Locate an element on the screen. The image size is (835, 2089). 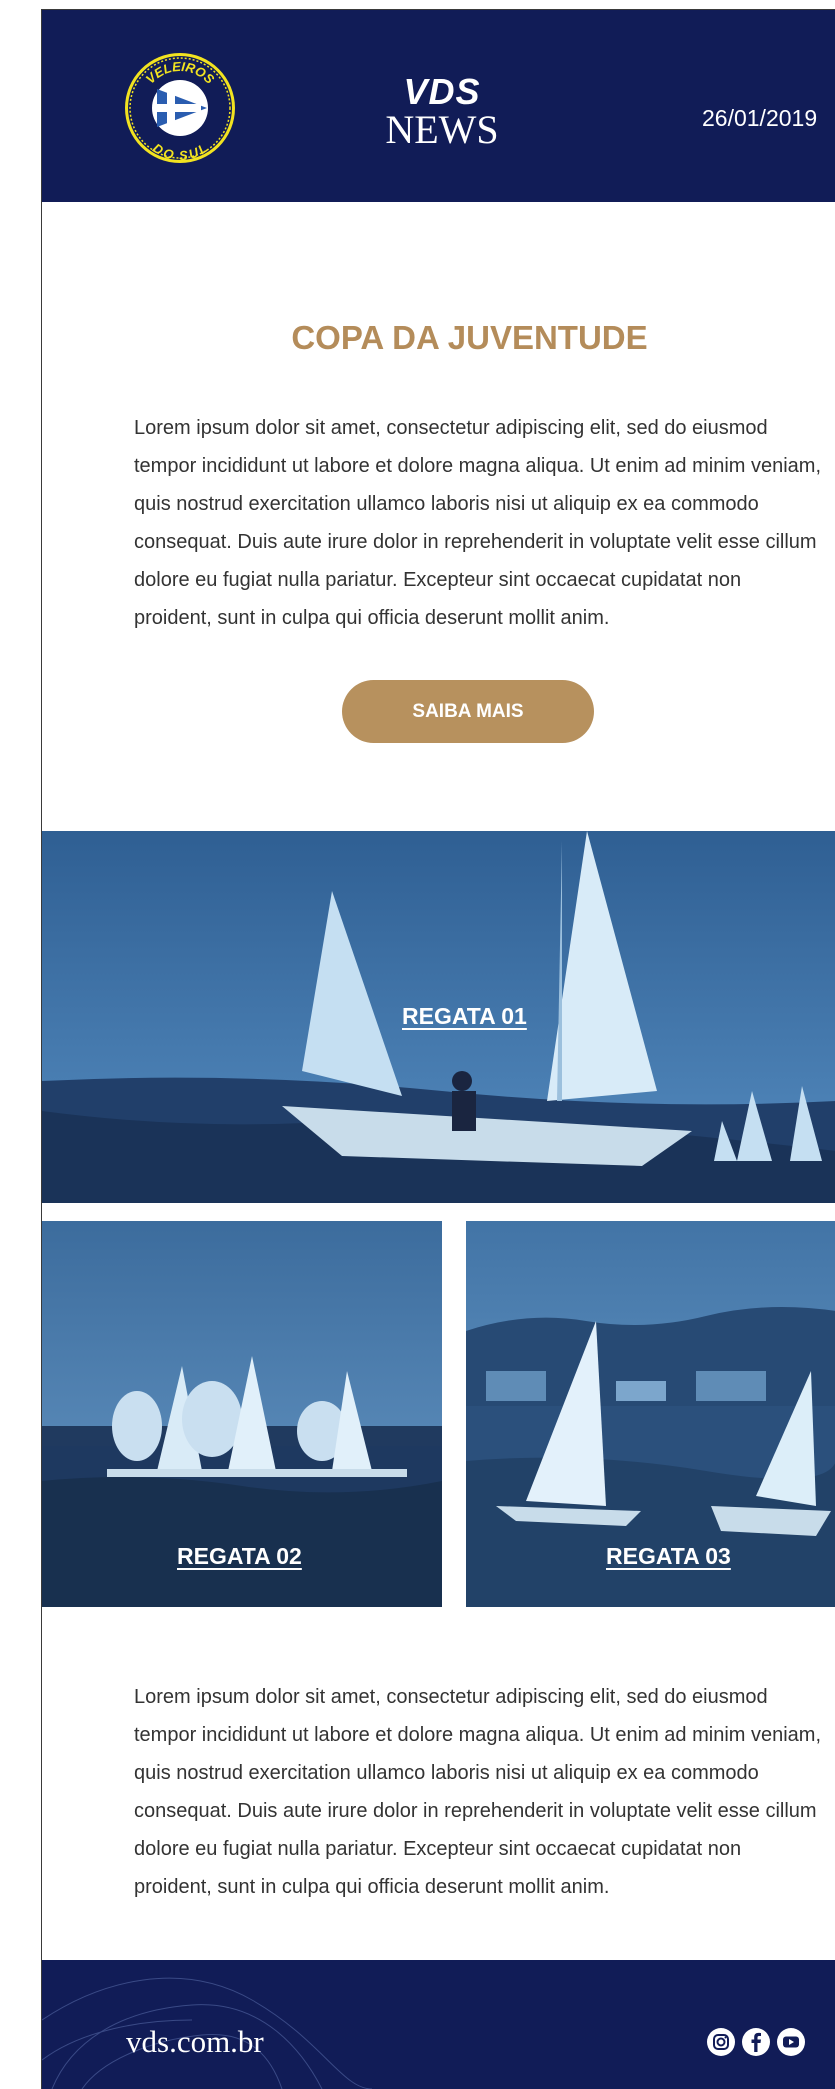
brand-vds: VDS is located at coordinates (442, 91).